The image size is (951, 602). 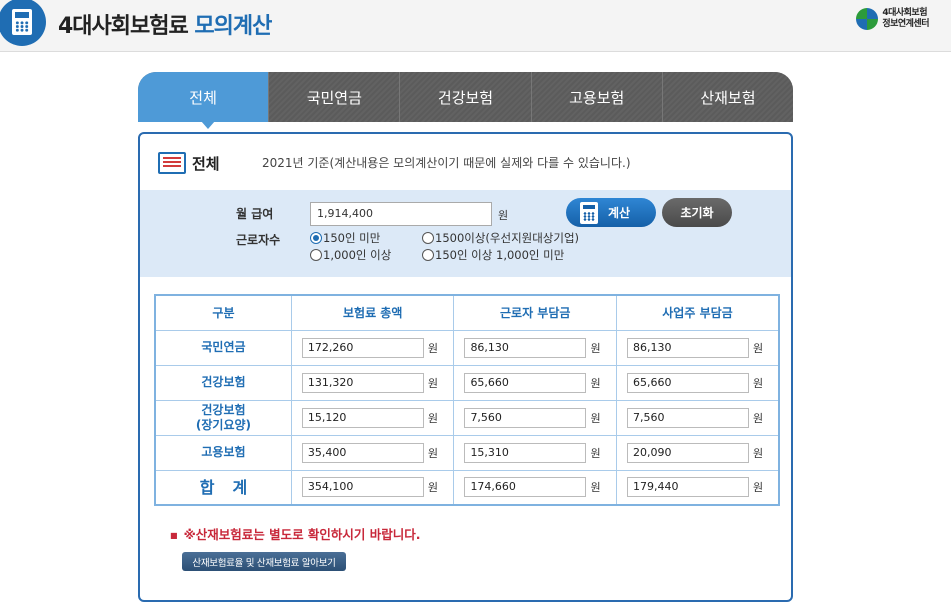 I want to click on table-row: 건강보험 131,320 원 65,660 원 65,660 원, so click(x=467, y=382).